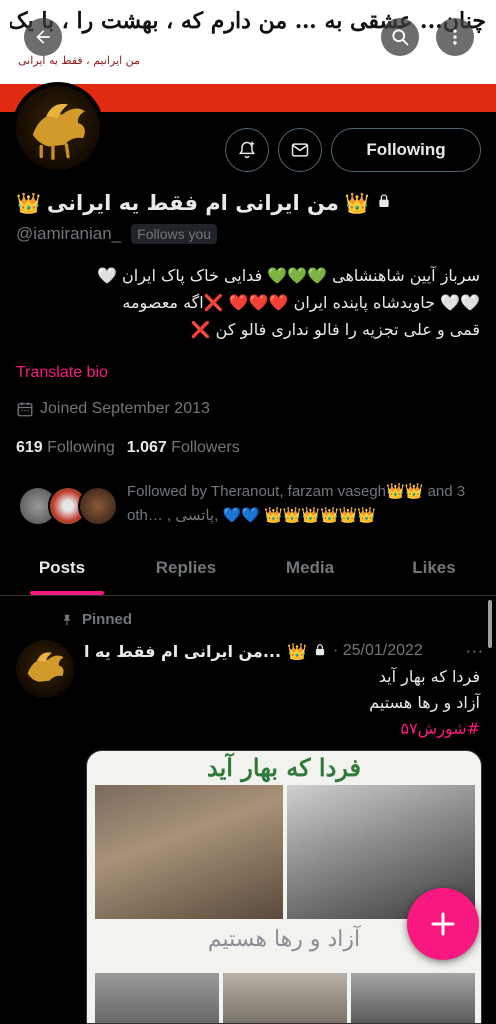  I want to click on plus-icon, so click(443, 924).